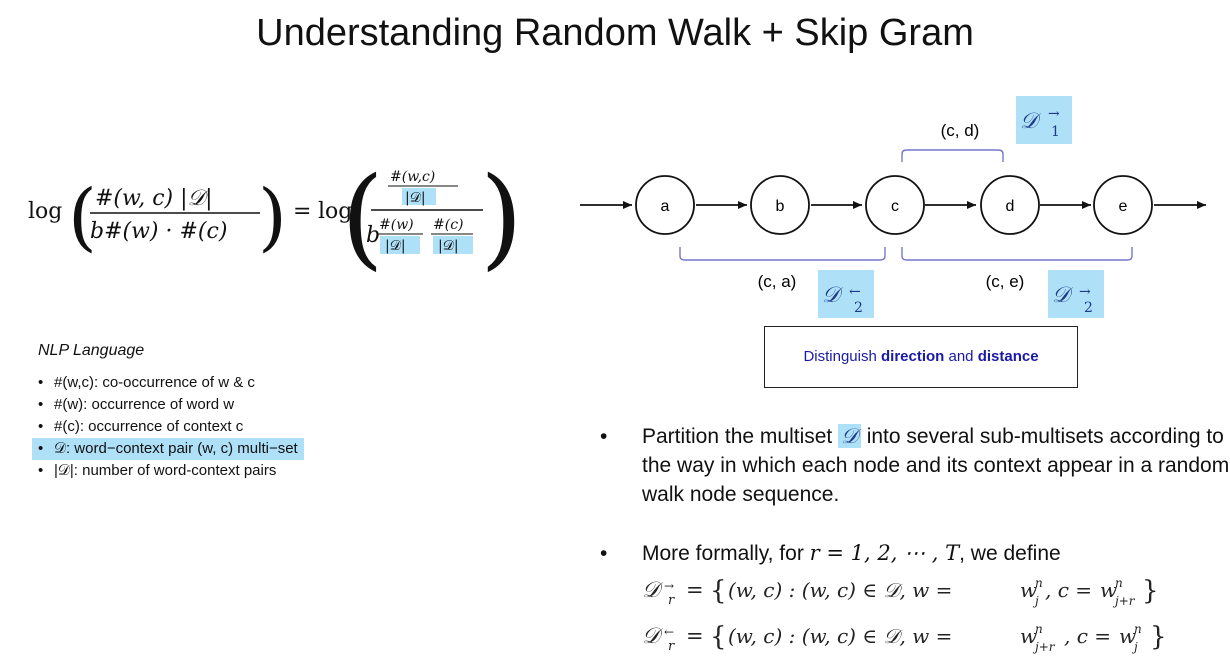 This screenshot has width=1230, height=670. I want to click on equals-sign: =, so click(302, 211).